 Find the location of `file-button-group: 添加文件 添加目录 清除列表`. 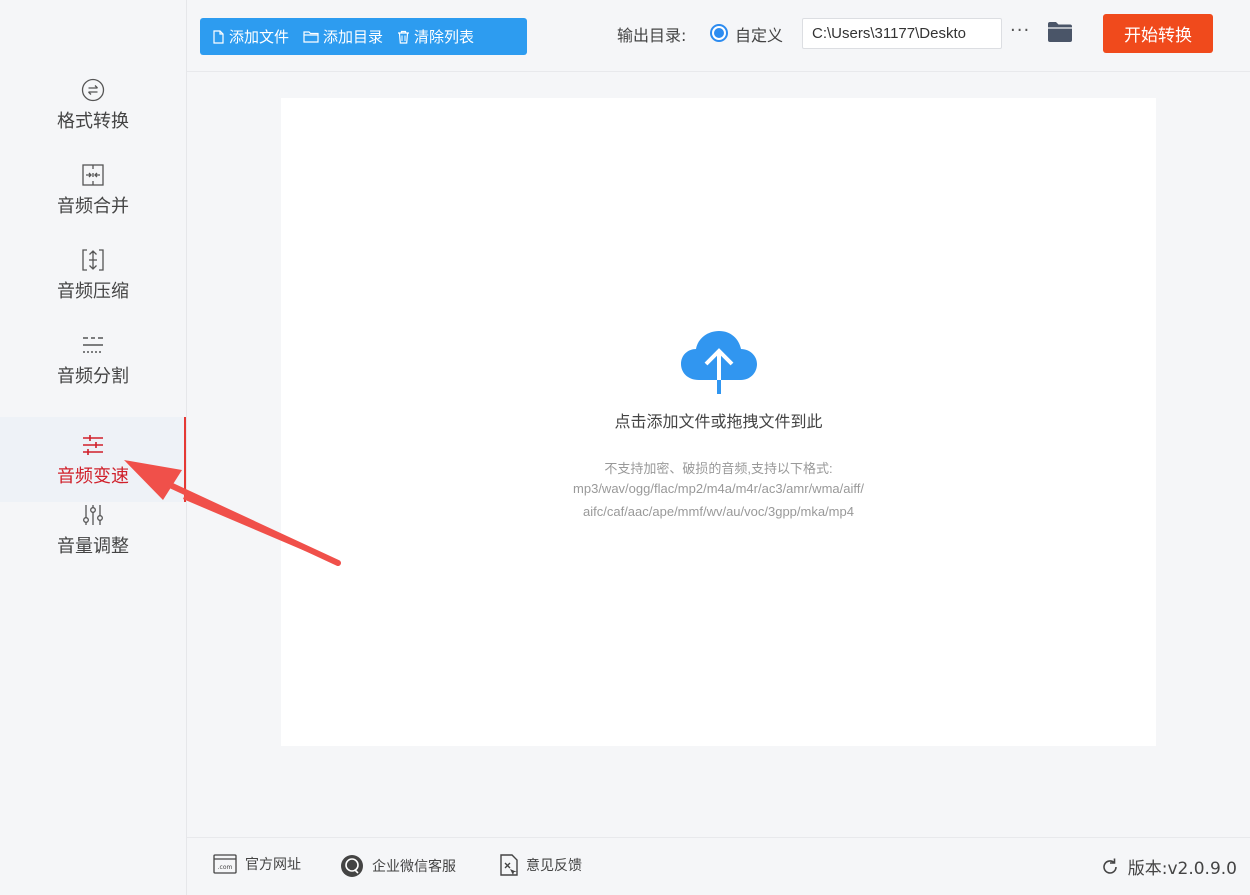

file-button-group: 添加文件 添加目录 清除列表 is located at coordinates (363, 36).